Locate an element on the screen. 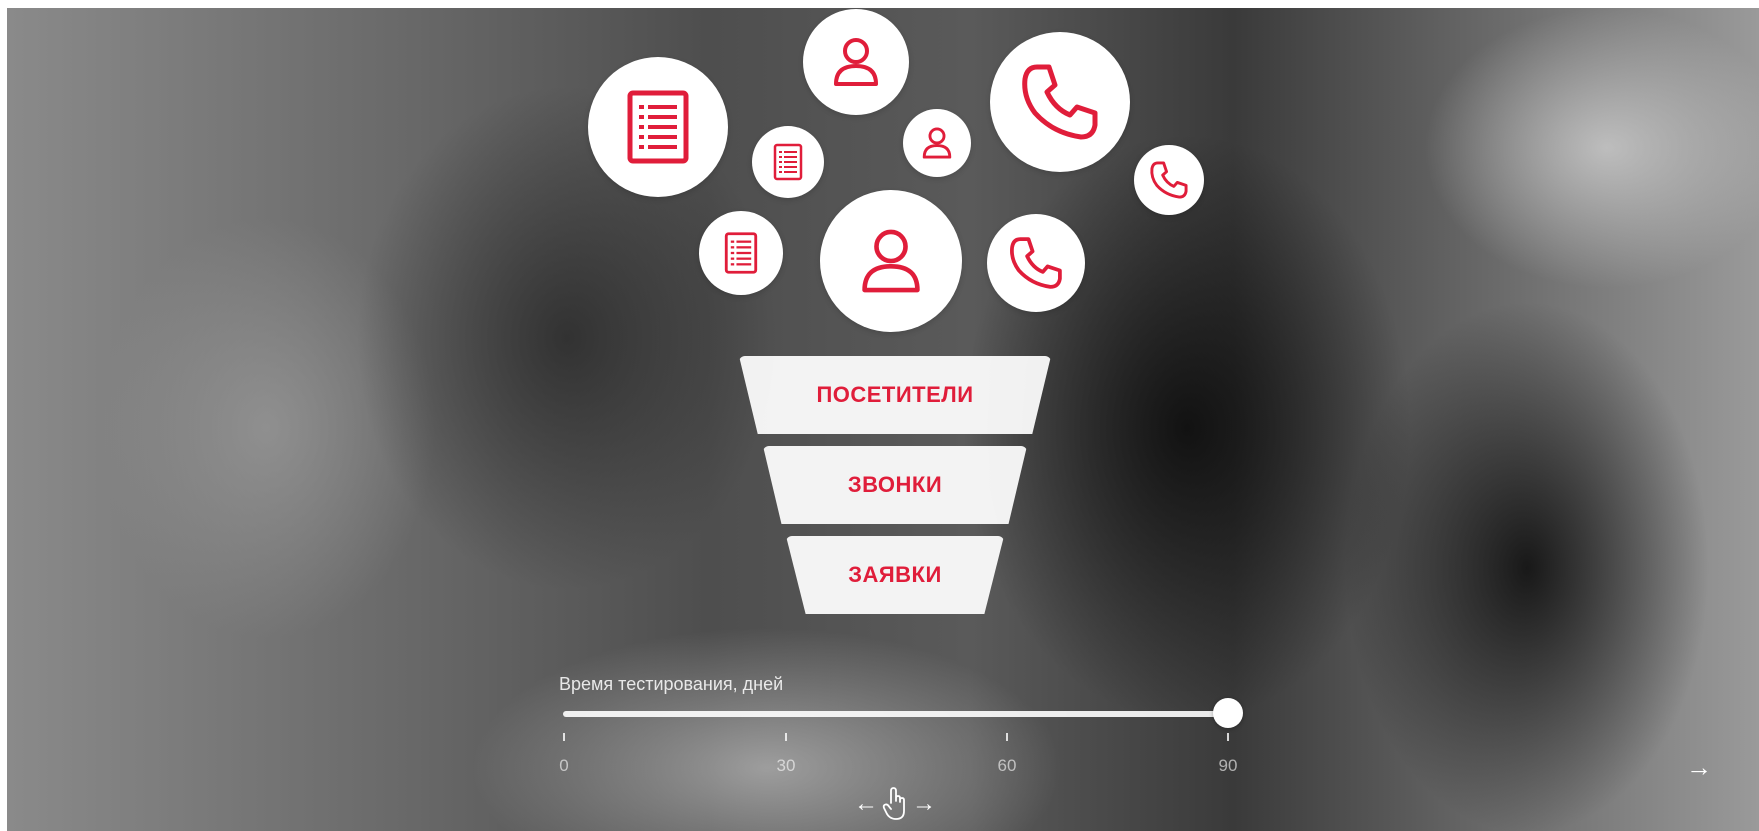  bubble-document-medium is located at coordinates (741, 253).